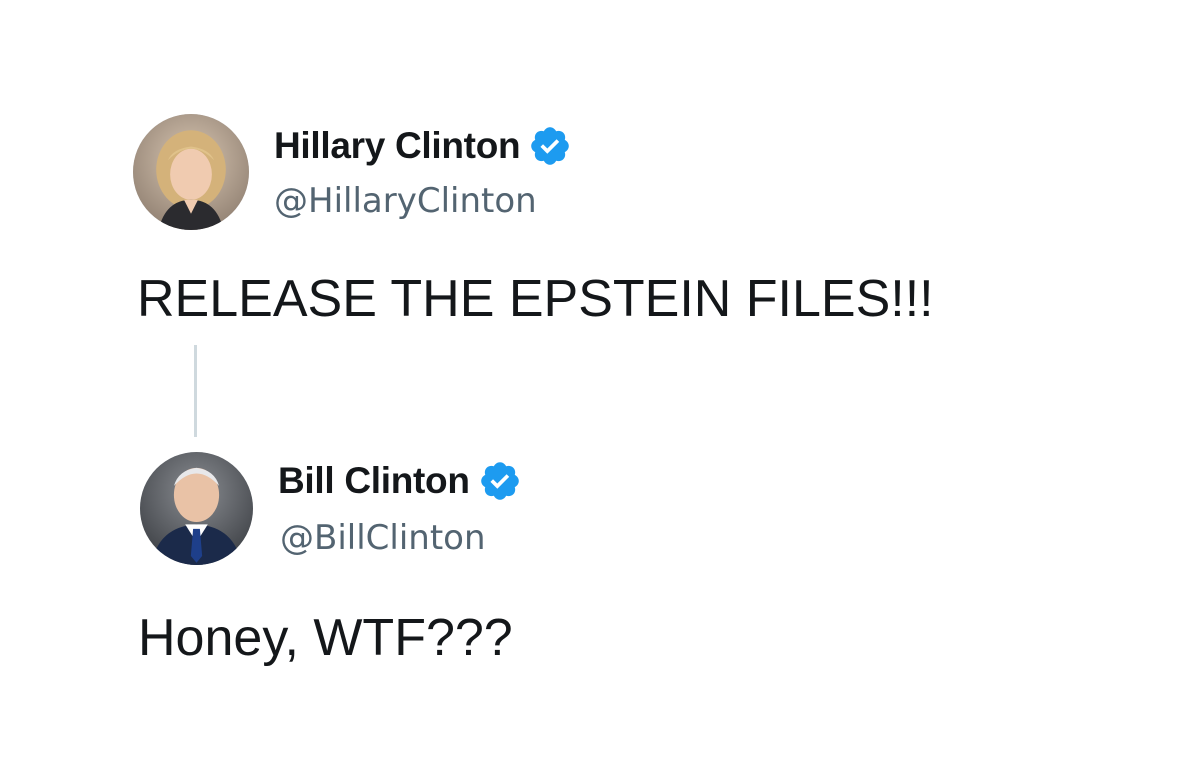  I want to click on post-text: RELEASE THE EPSTEIN FILES!!!, so click(535, 299).